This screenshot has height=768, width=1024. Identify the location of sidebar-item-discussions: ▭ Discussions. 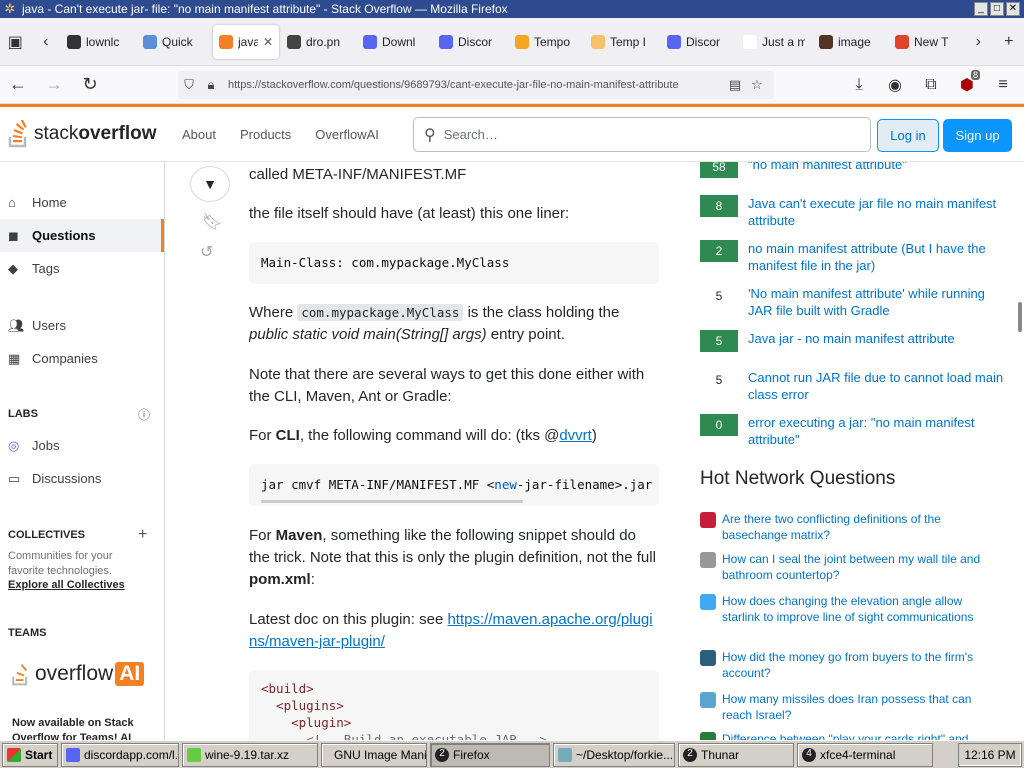
(82, 478).